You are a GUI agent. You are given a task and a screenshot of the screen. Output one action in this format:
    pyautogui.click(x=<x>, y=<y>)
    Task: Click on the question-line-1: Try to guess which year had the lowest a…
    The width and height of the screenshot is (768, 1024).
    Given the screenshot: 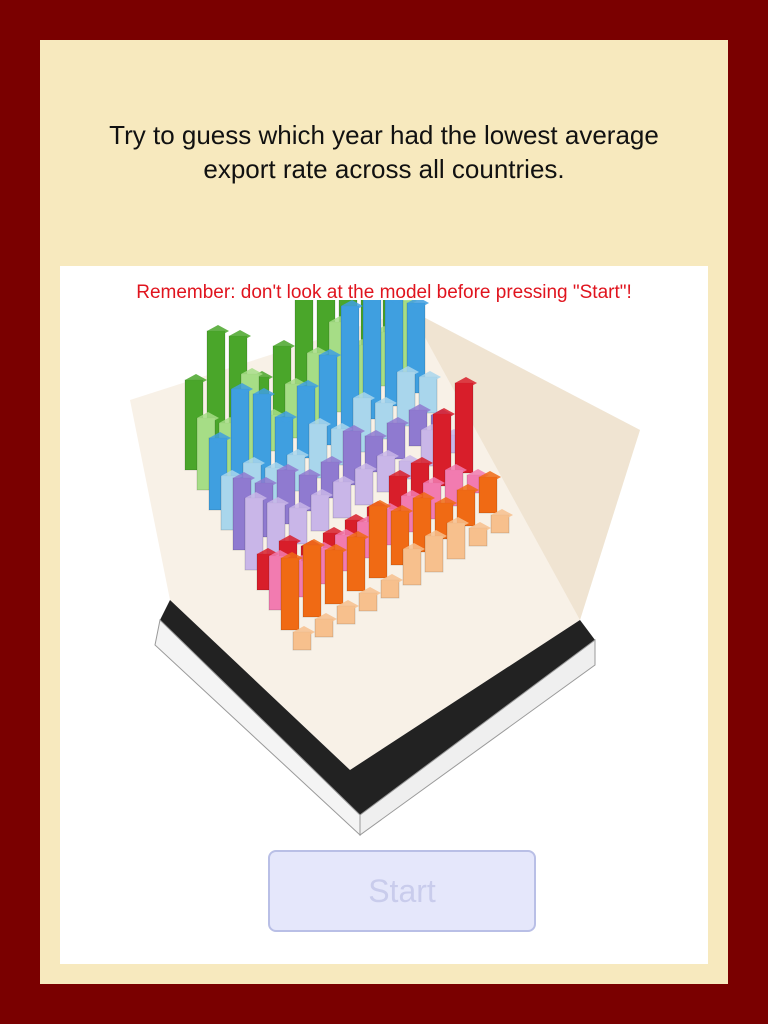 What is the action you would take?
    pyautogui.click(x=384, y=135)
    